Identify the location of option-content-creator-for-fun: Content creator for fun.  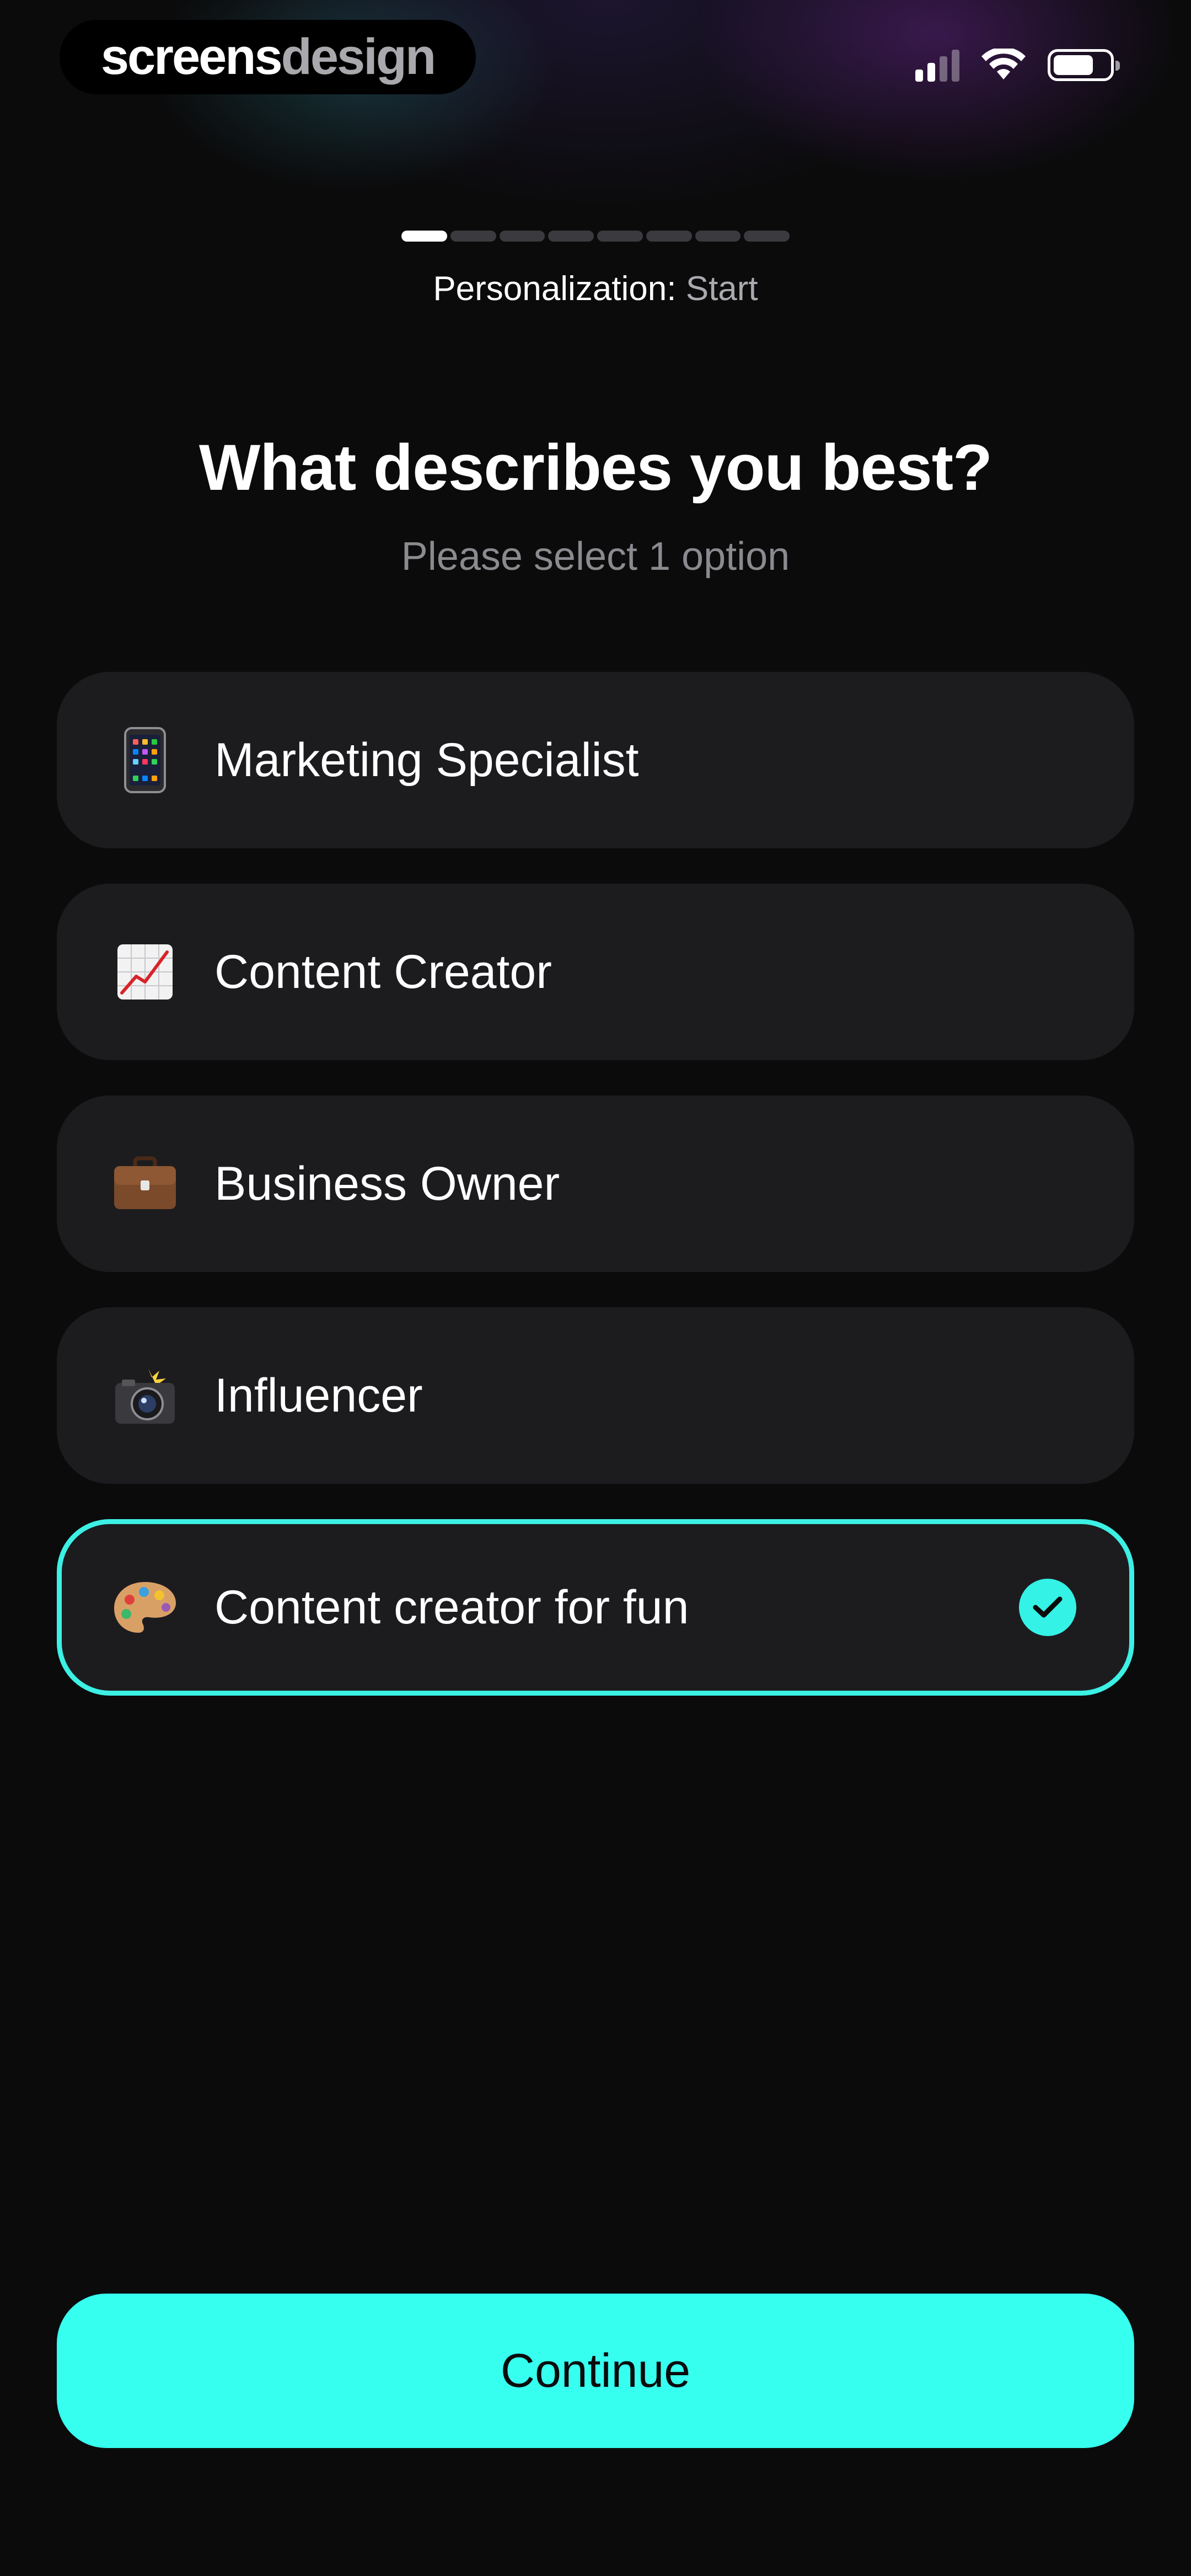
(595, 1607).